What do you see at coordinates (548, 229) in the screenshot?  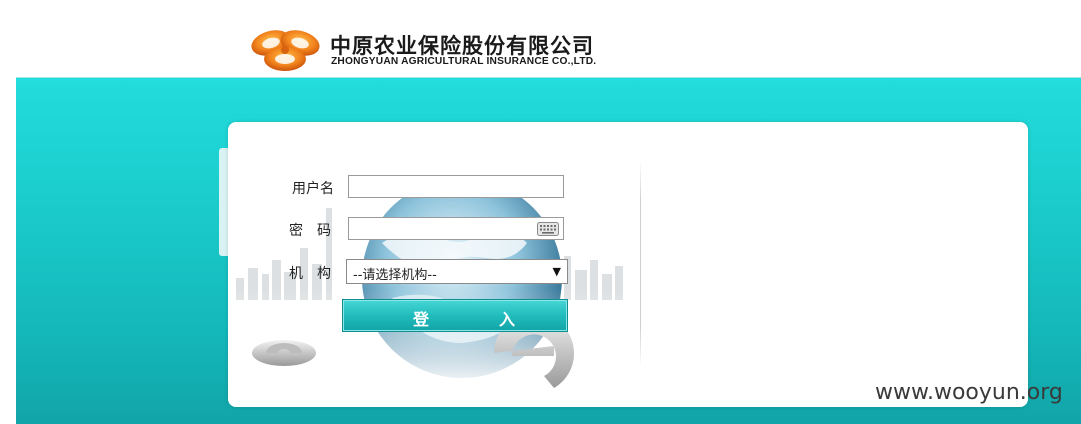 I see `keyboard-icon` at bounding box center [548, 229].